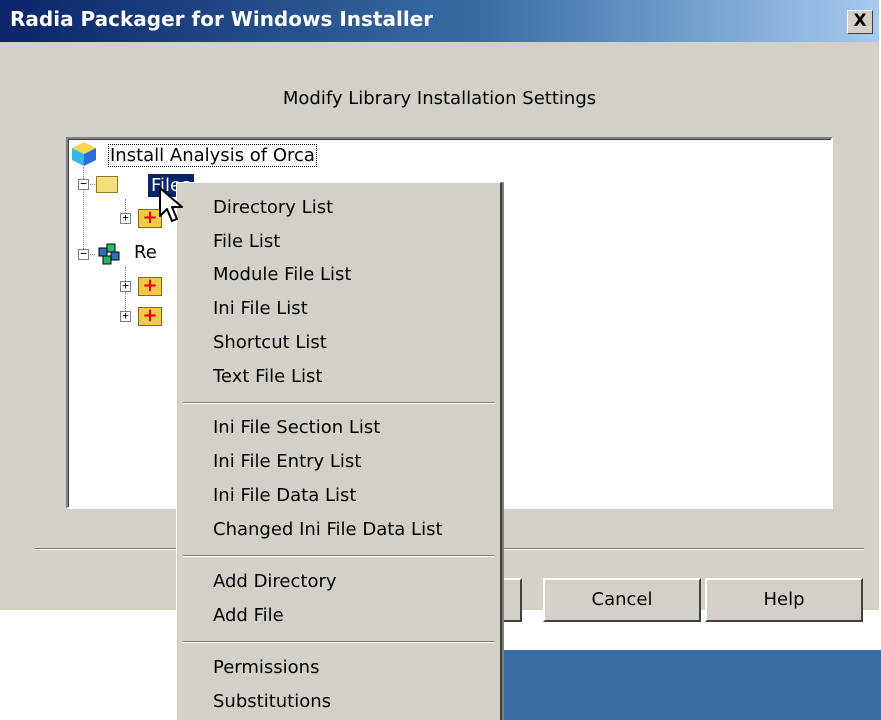  Describe the element at coordinates (109, 254) in the screenshot. I see `registry-icon` at that location.